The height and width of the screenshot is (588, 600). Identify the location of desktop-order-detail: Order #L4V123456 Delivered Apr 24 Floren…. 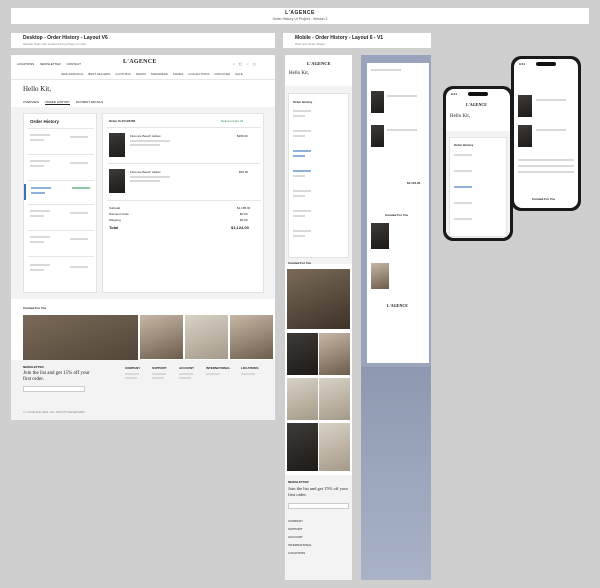
(183, 203).